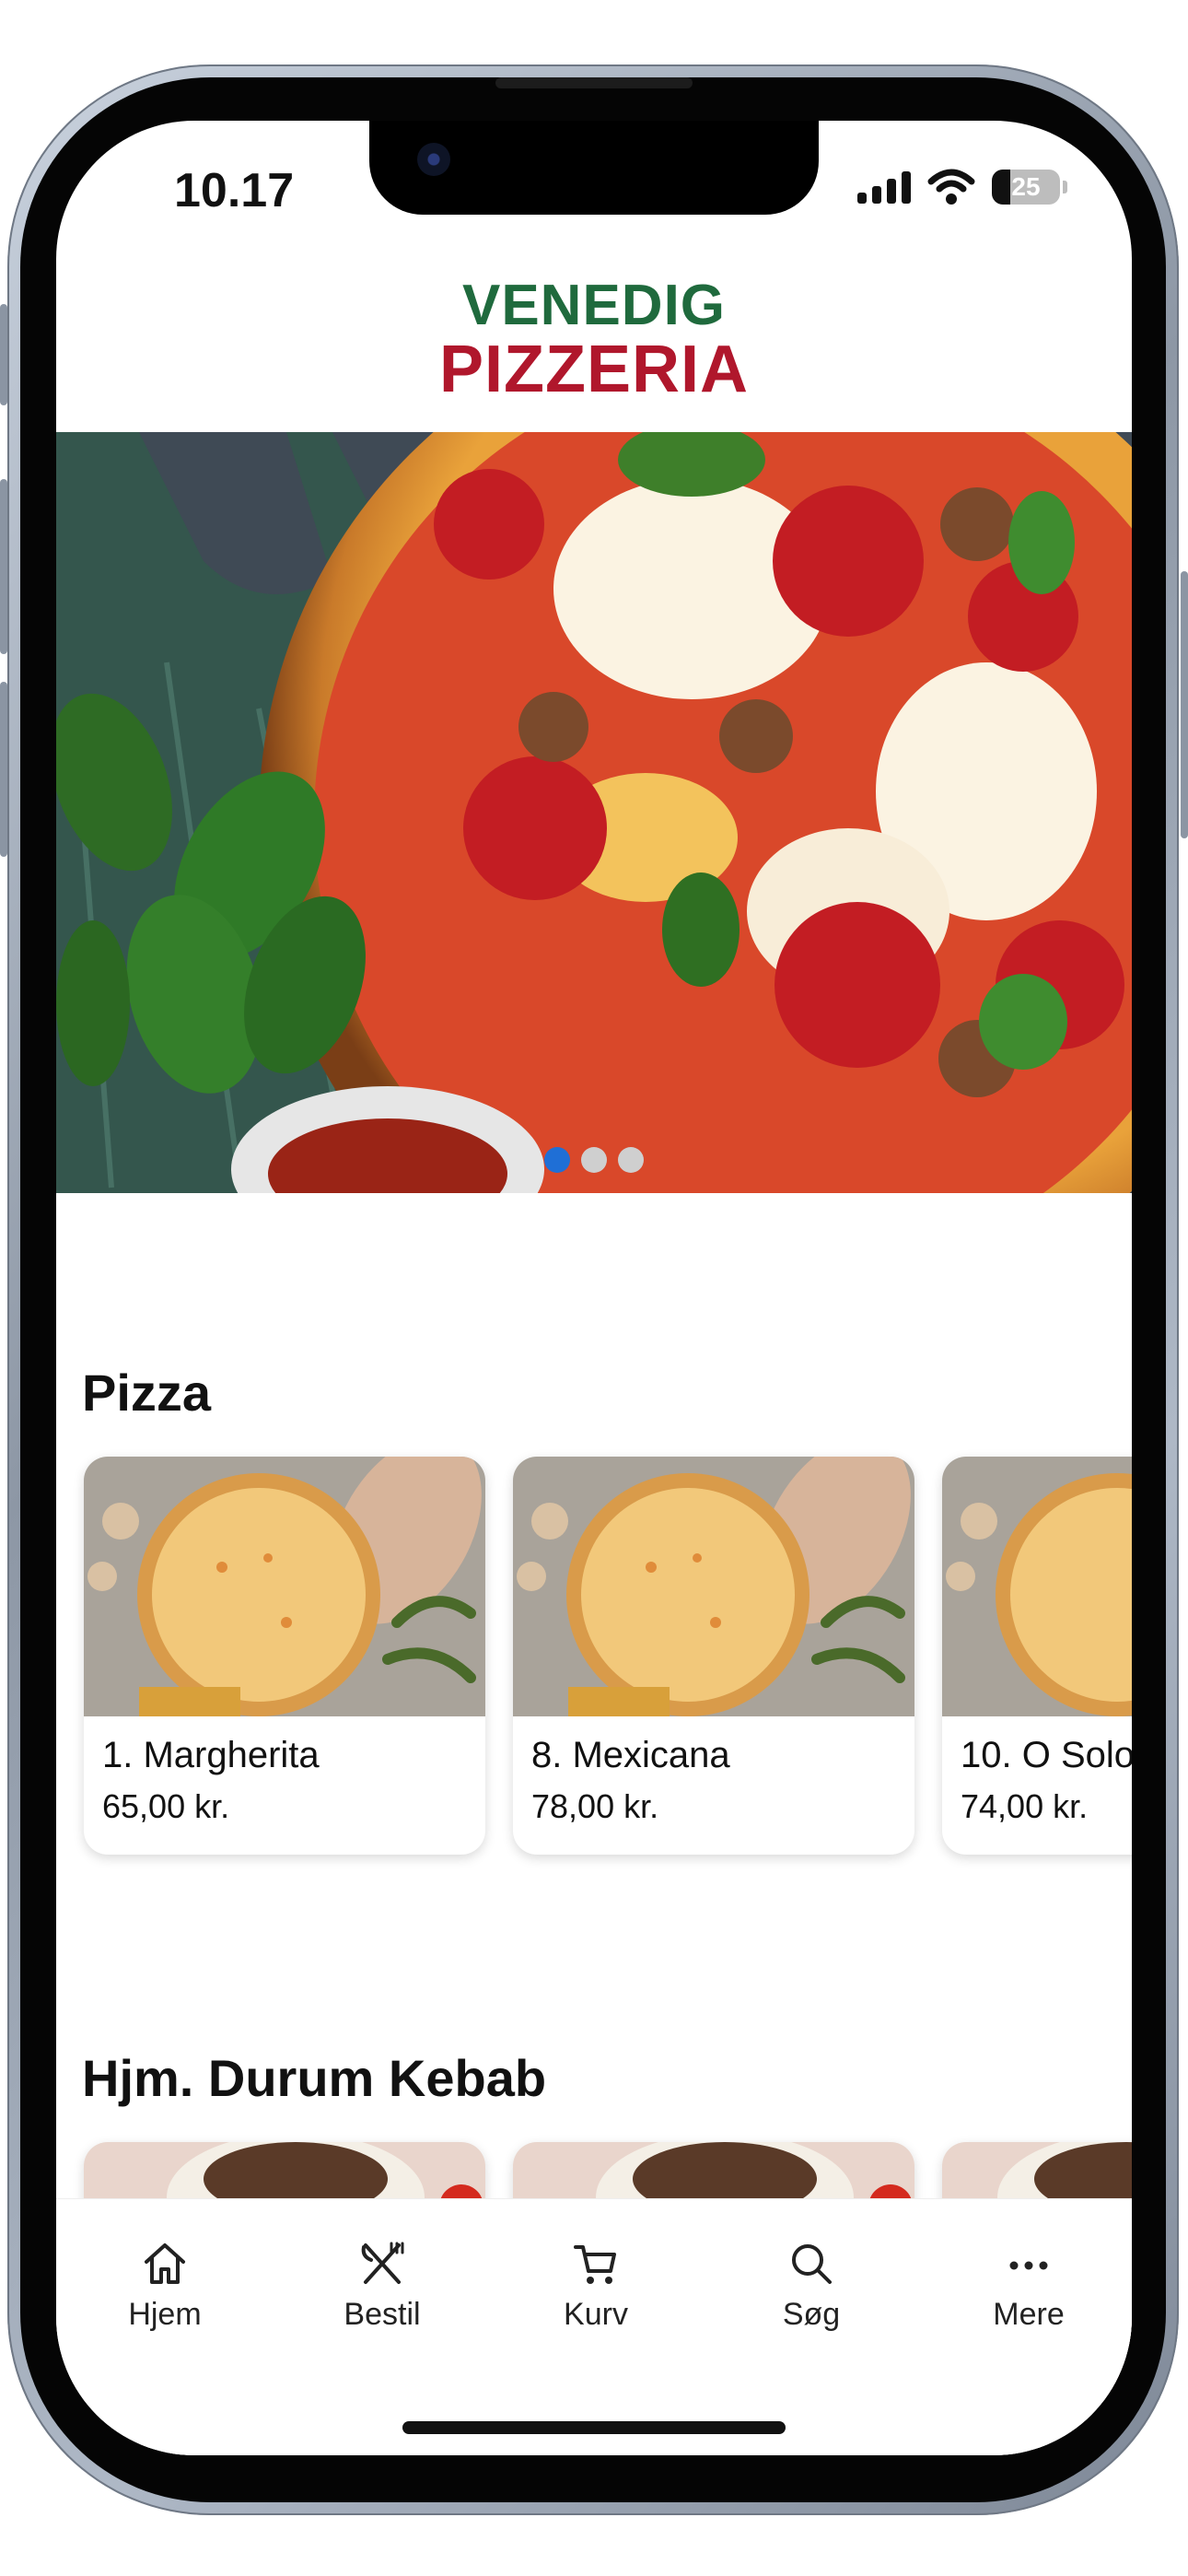  Describe the element at coordinates (3, 769) in the screenshot. I see `volume-down-button` at that location.